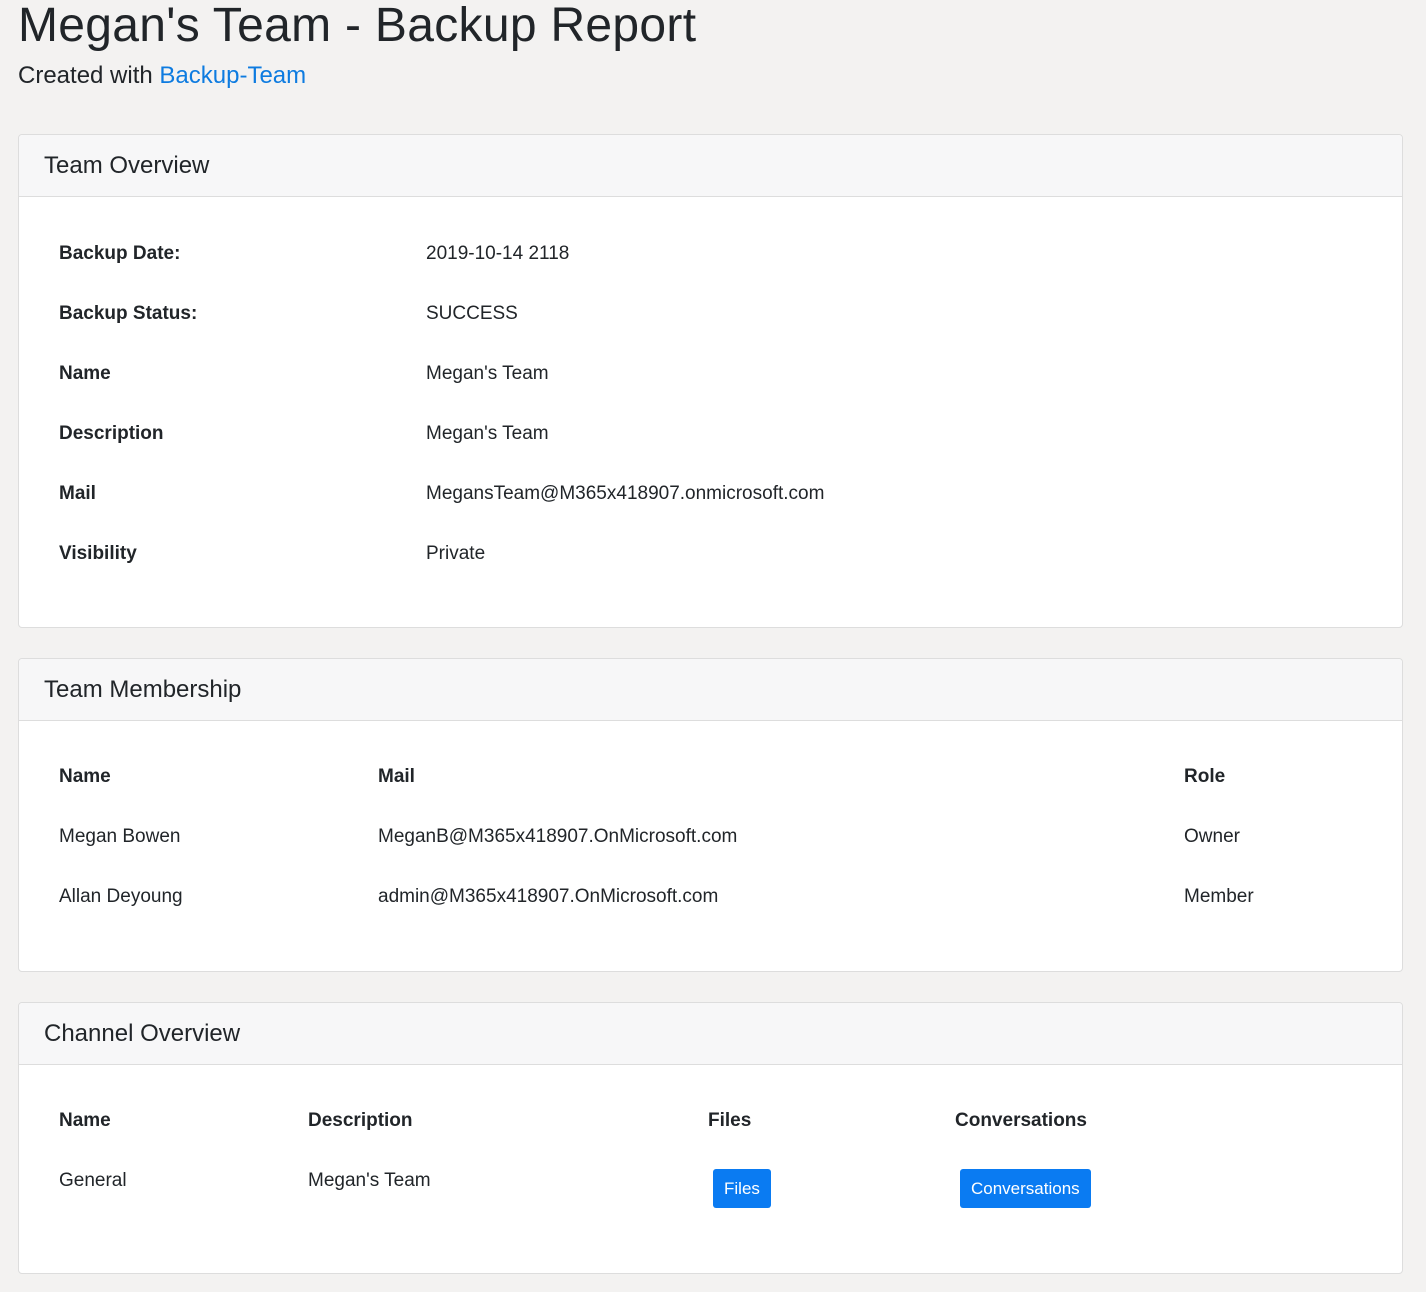  Describe the element at coordinates (730, 1120) in the screenshot. I see `column-header-files: Files` at that location.